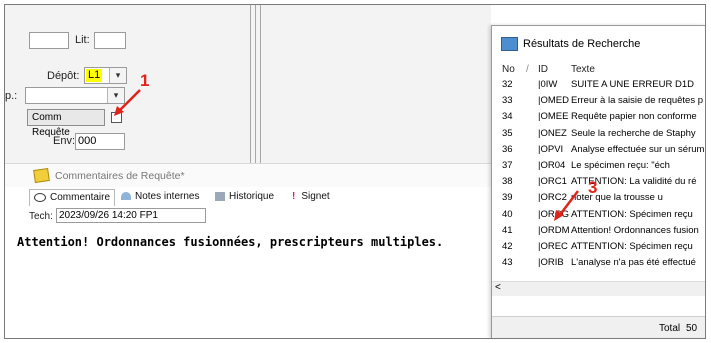 This screenshot has width=711, height=343. Describe the element at coordinates (507, 117) in the screenshot. I see `row-no: 34` at that location.